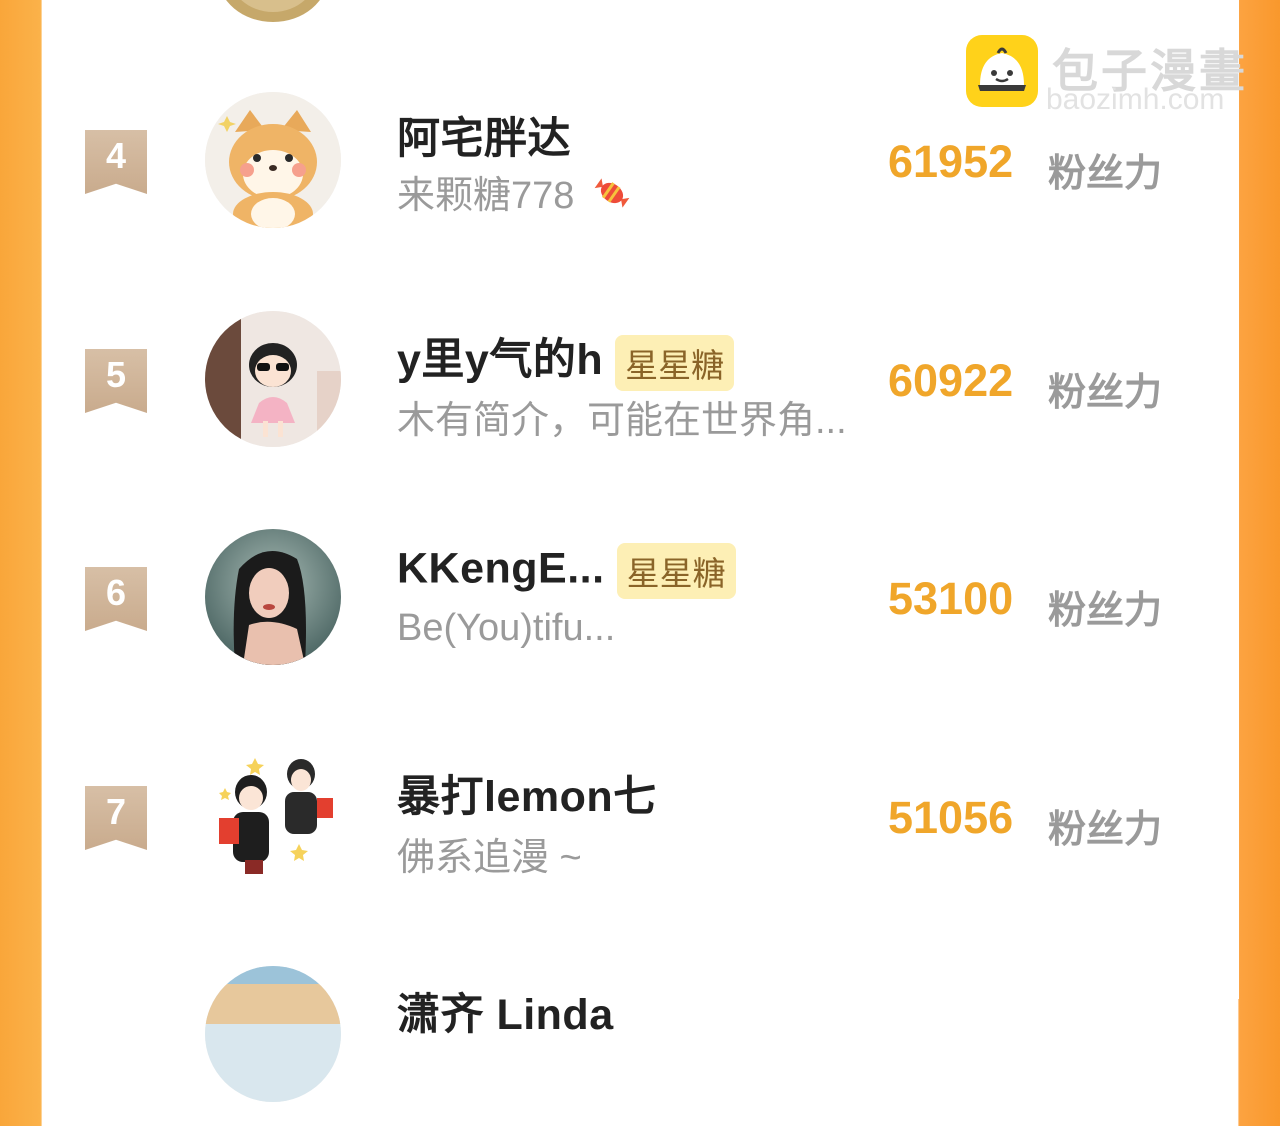  I want to click on baozimh-watermark: 包子漫畫 baozimh.com, so click(1111, 80).